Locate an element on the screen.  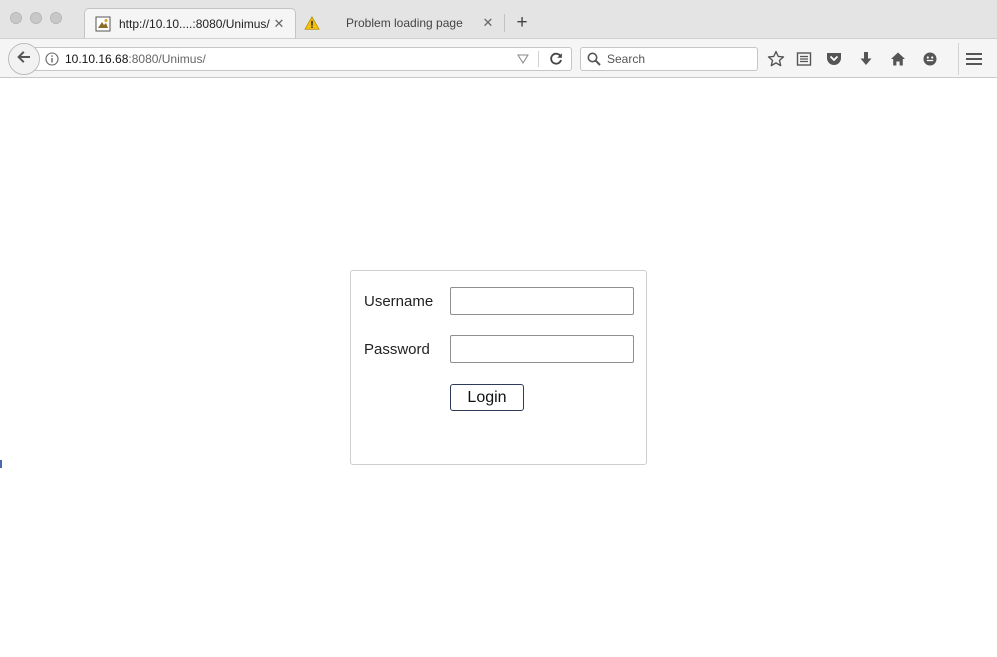
password-input is located at coordinates (542, 349).